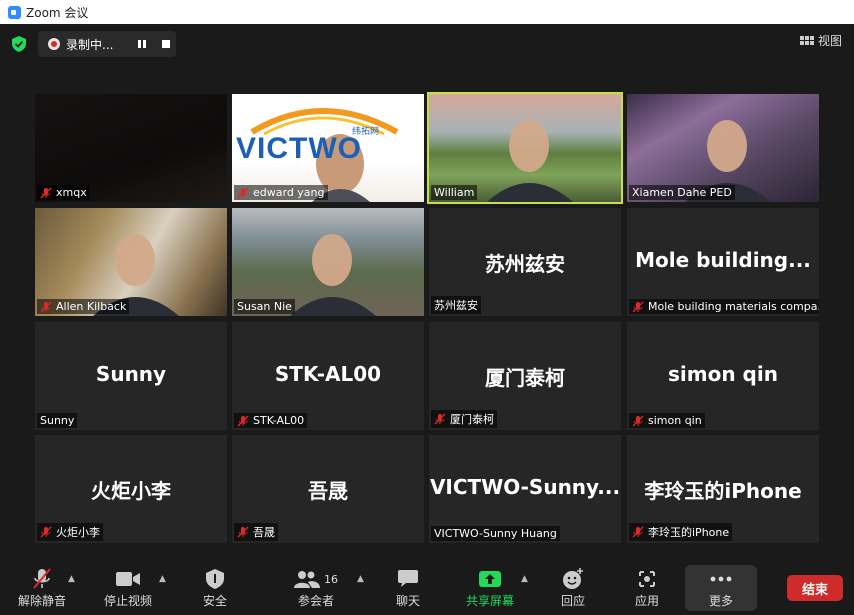  I want to click on more-label: 更多, so click(721, 601).